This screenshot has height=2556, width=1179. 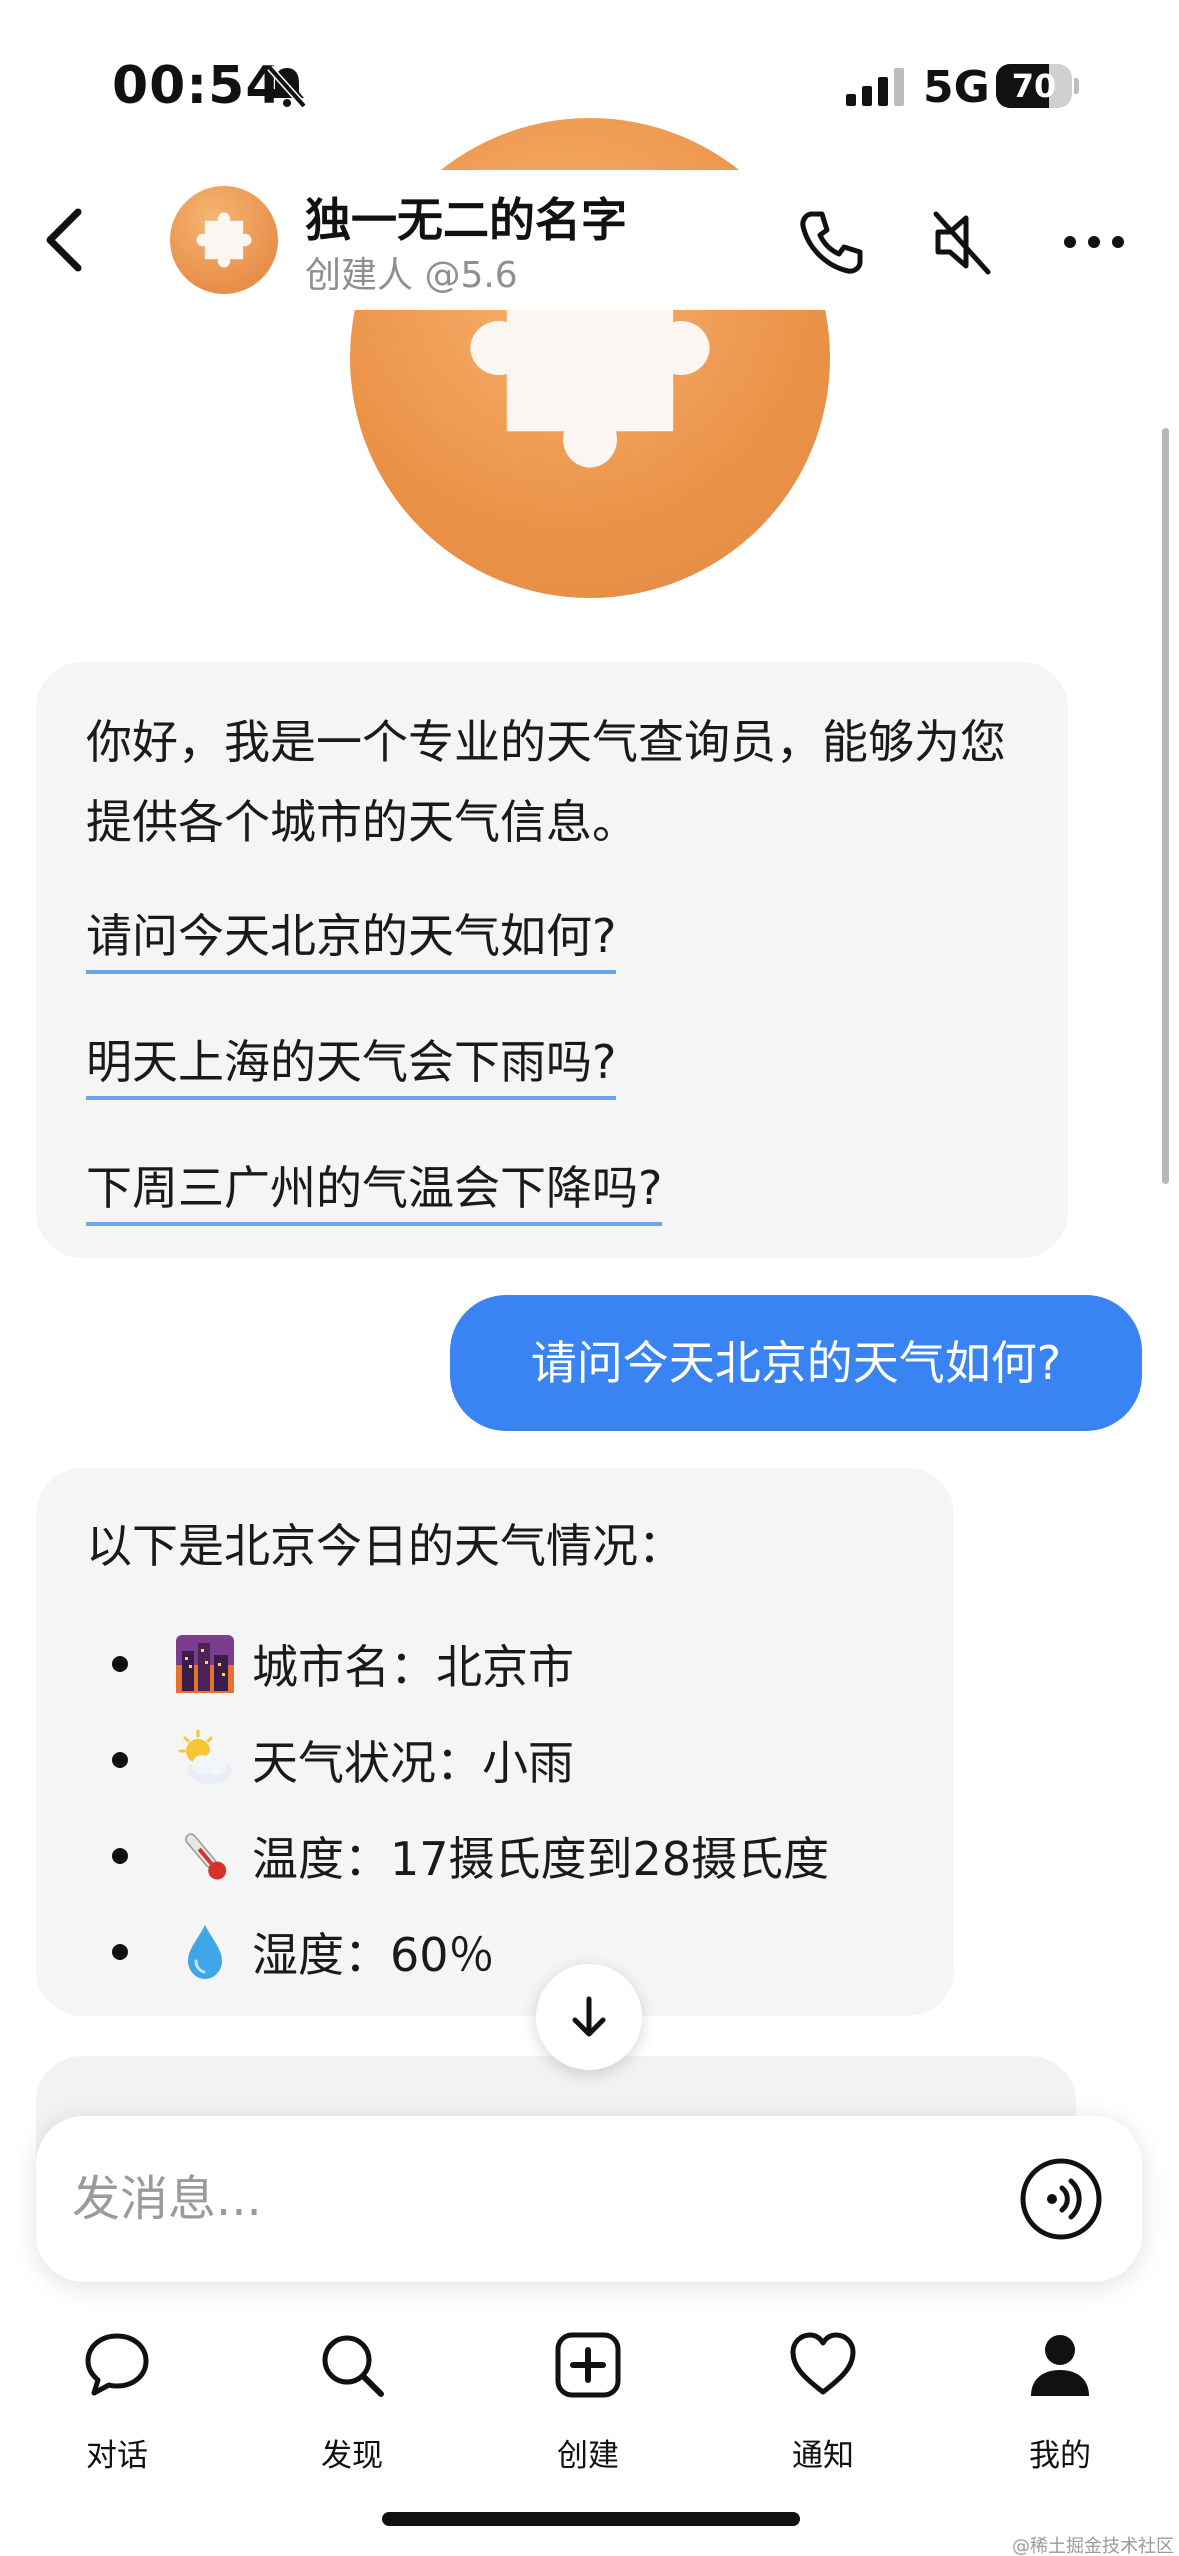 What do you see at coordinates (353, 2366) in the screenshot?
I see `search-icon` at bounding box center [353, 2366].